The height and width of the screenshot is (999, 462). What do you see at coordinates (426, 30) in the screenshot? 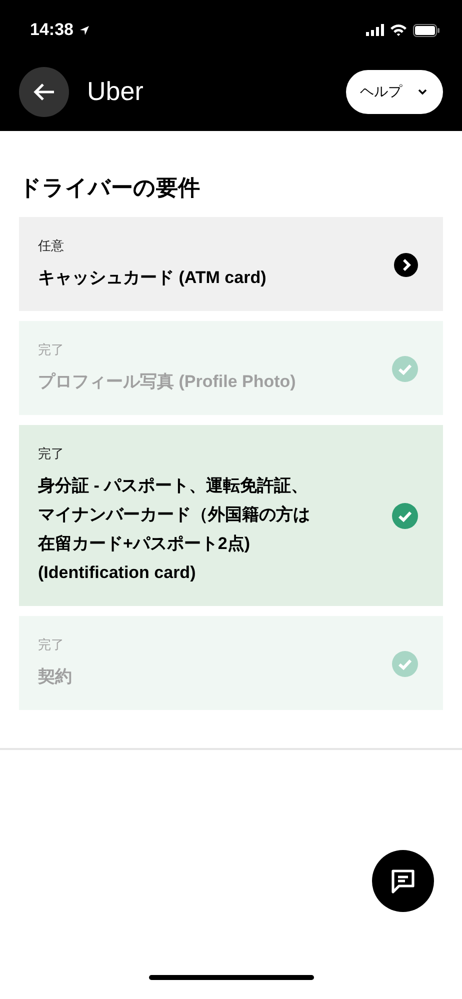
I see `battery-icon` at bounding box center [426, 30].